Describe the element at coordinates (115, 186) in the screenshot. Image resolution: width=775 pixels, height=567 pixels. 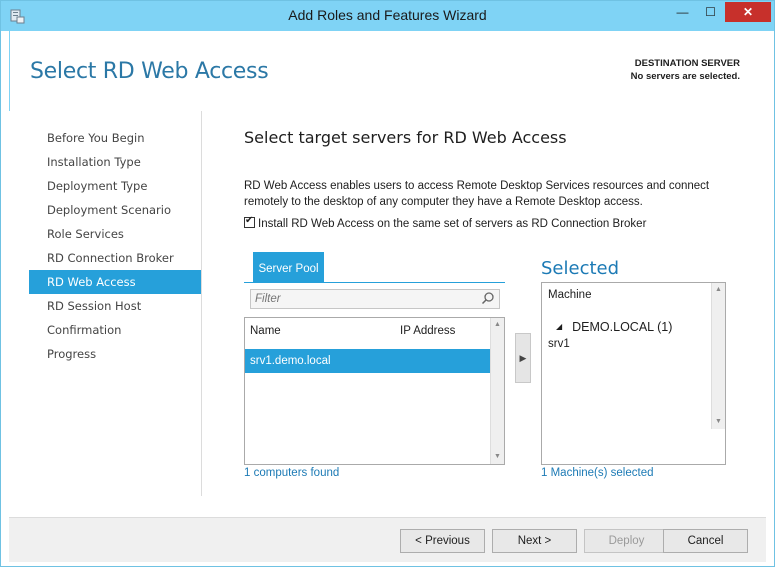
I see `nav-item-deployment-type: Deployment Type` at that location.